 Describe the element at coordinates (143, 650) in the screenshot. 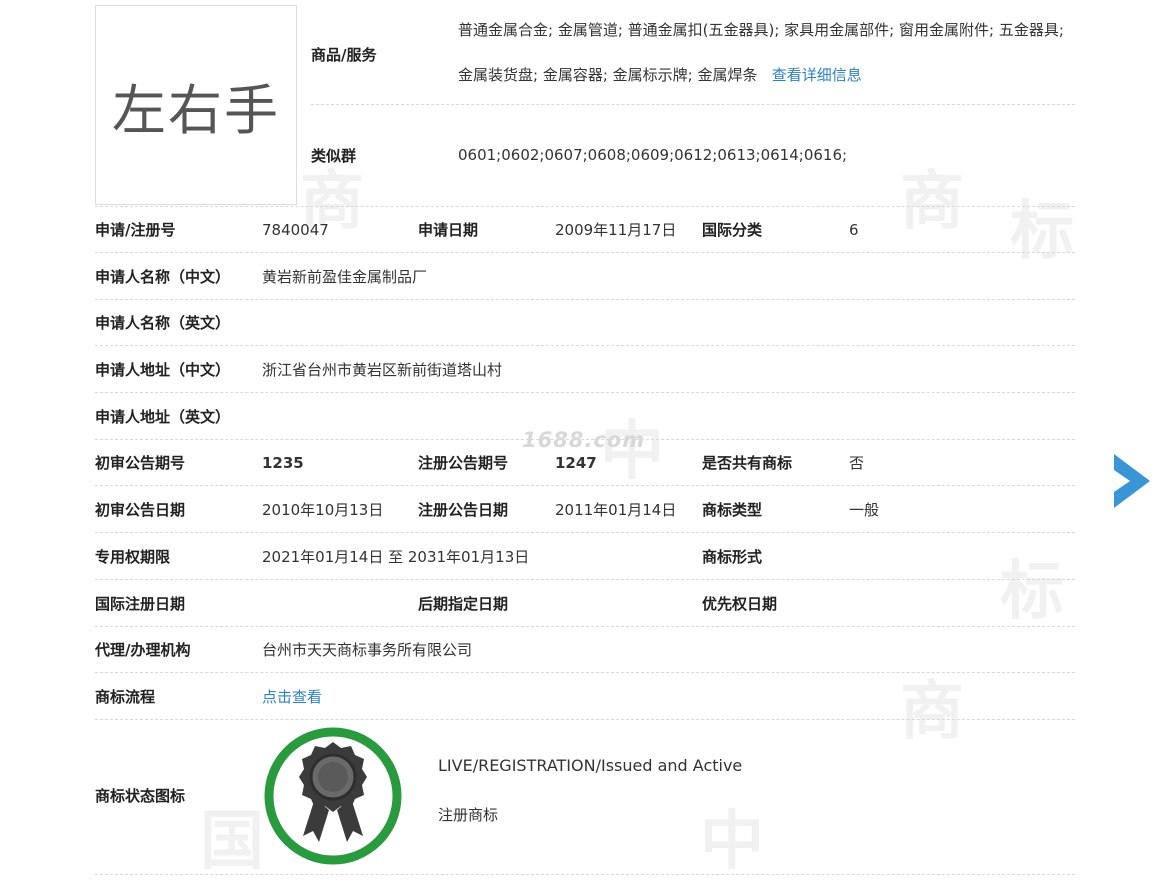

I see `agent-label: 代理/办理机构` at that location.